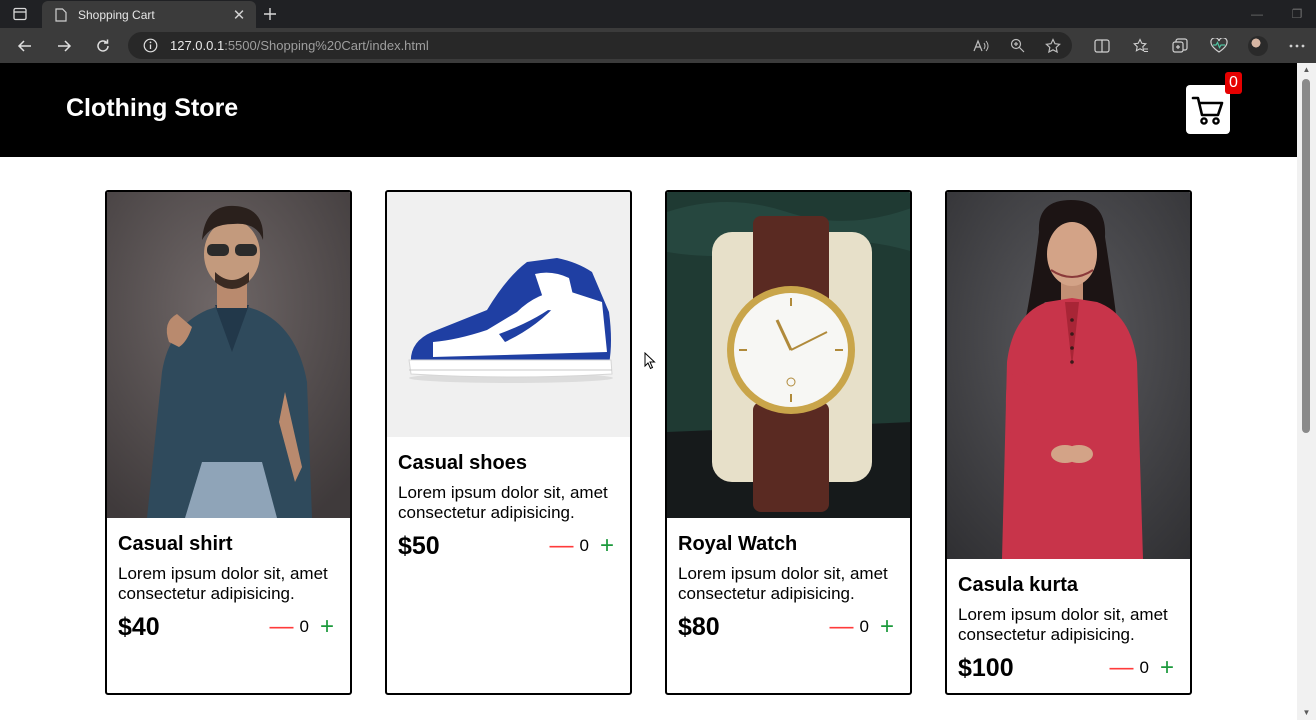  I want to click on forward-arrow-icon, so click(65, 46).